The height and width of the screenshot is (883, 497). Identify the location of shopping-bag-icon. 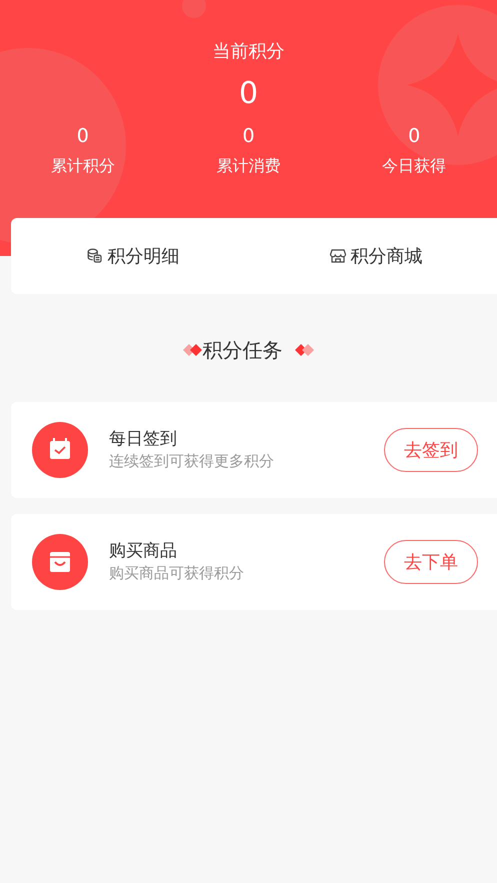
(60, 562).